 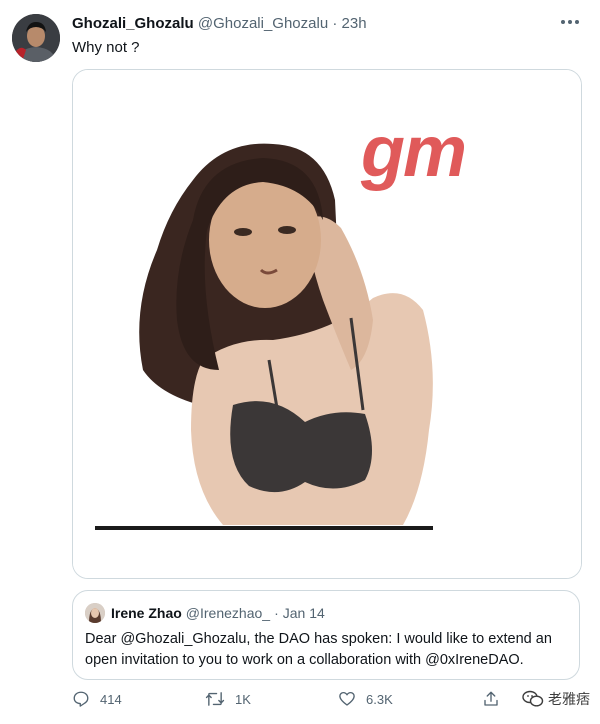 I want to click on reply-count: 414, so click(x=111, y=699).